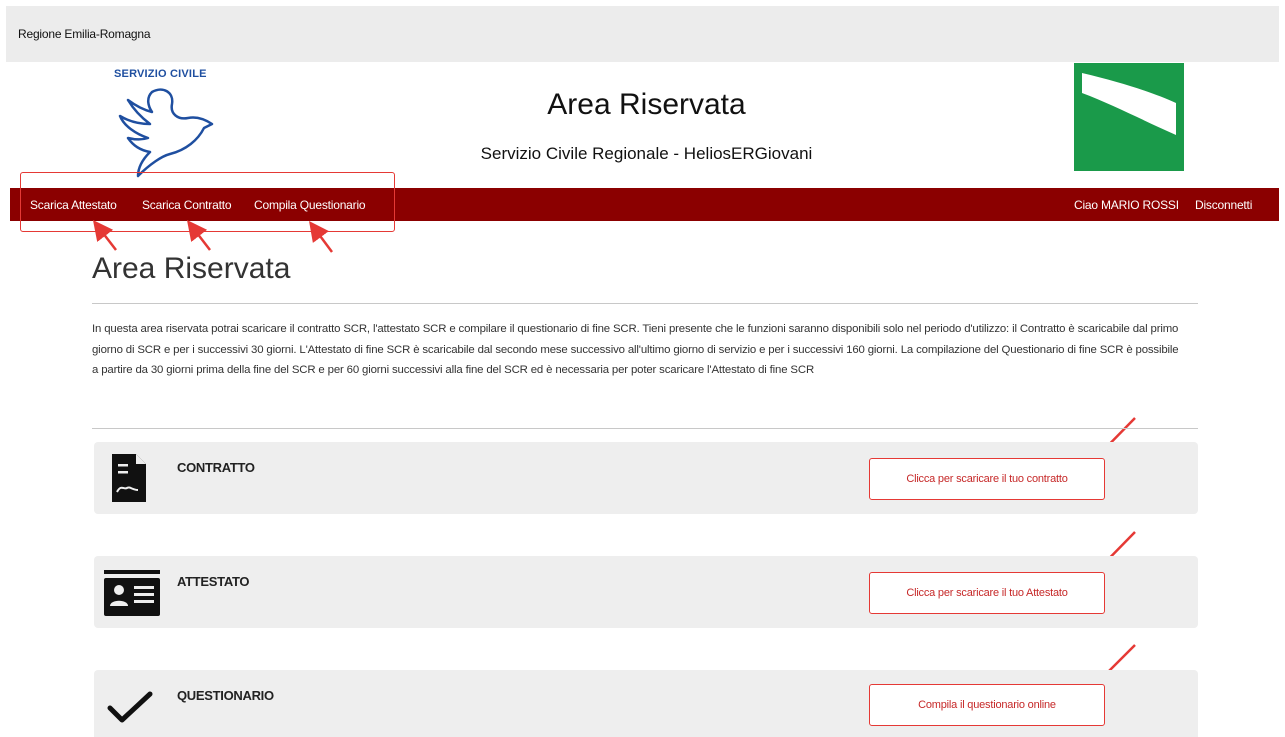 This screenshot has height=737, width=1285. Describe the element at coordinates (645, 428) in the screenshot. I see `intro-divider` at that location.